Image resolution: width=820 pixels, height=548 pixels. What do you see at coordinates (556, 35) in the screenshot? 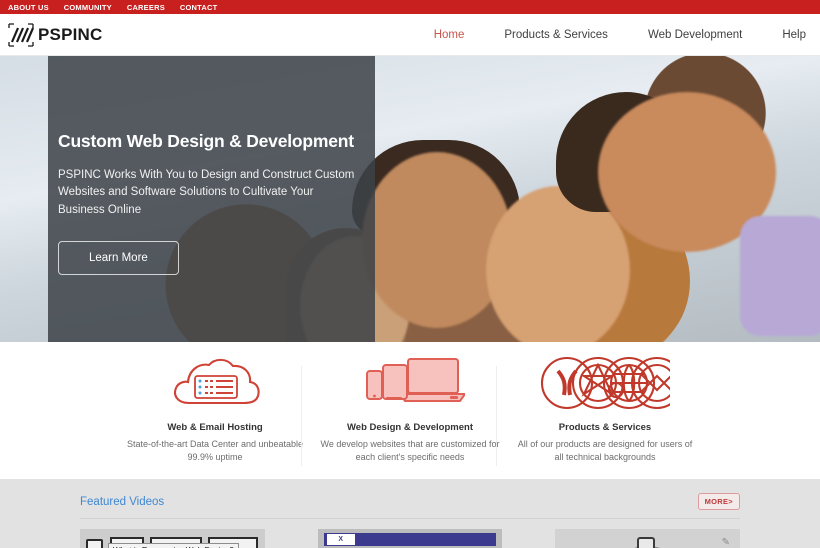
I see `nav-item-products-services: Products & Services` at bounding box center [556, 35].